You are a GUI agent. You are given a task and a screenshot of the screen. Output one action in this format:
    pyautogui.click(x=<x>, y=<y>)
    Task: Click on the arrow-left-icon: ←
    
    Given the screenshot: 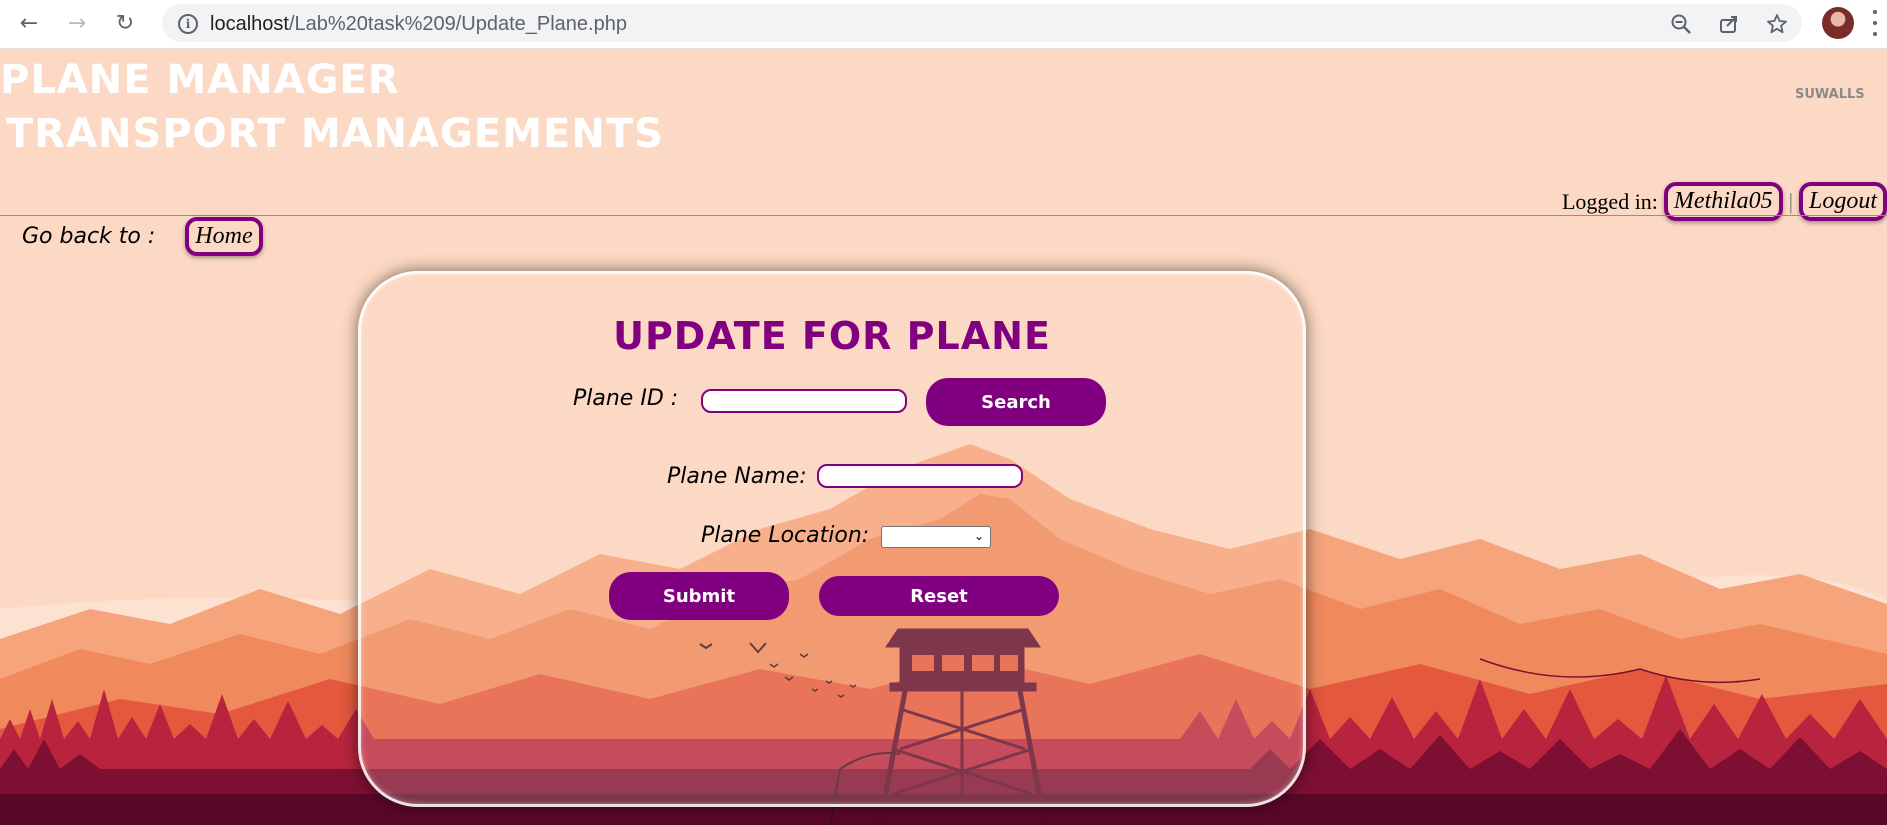 What is the action you would take?
    pyautogui.click(x=29, y=23)
    